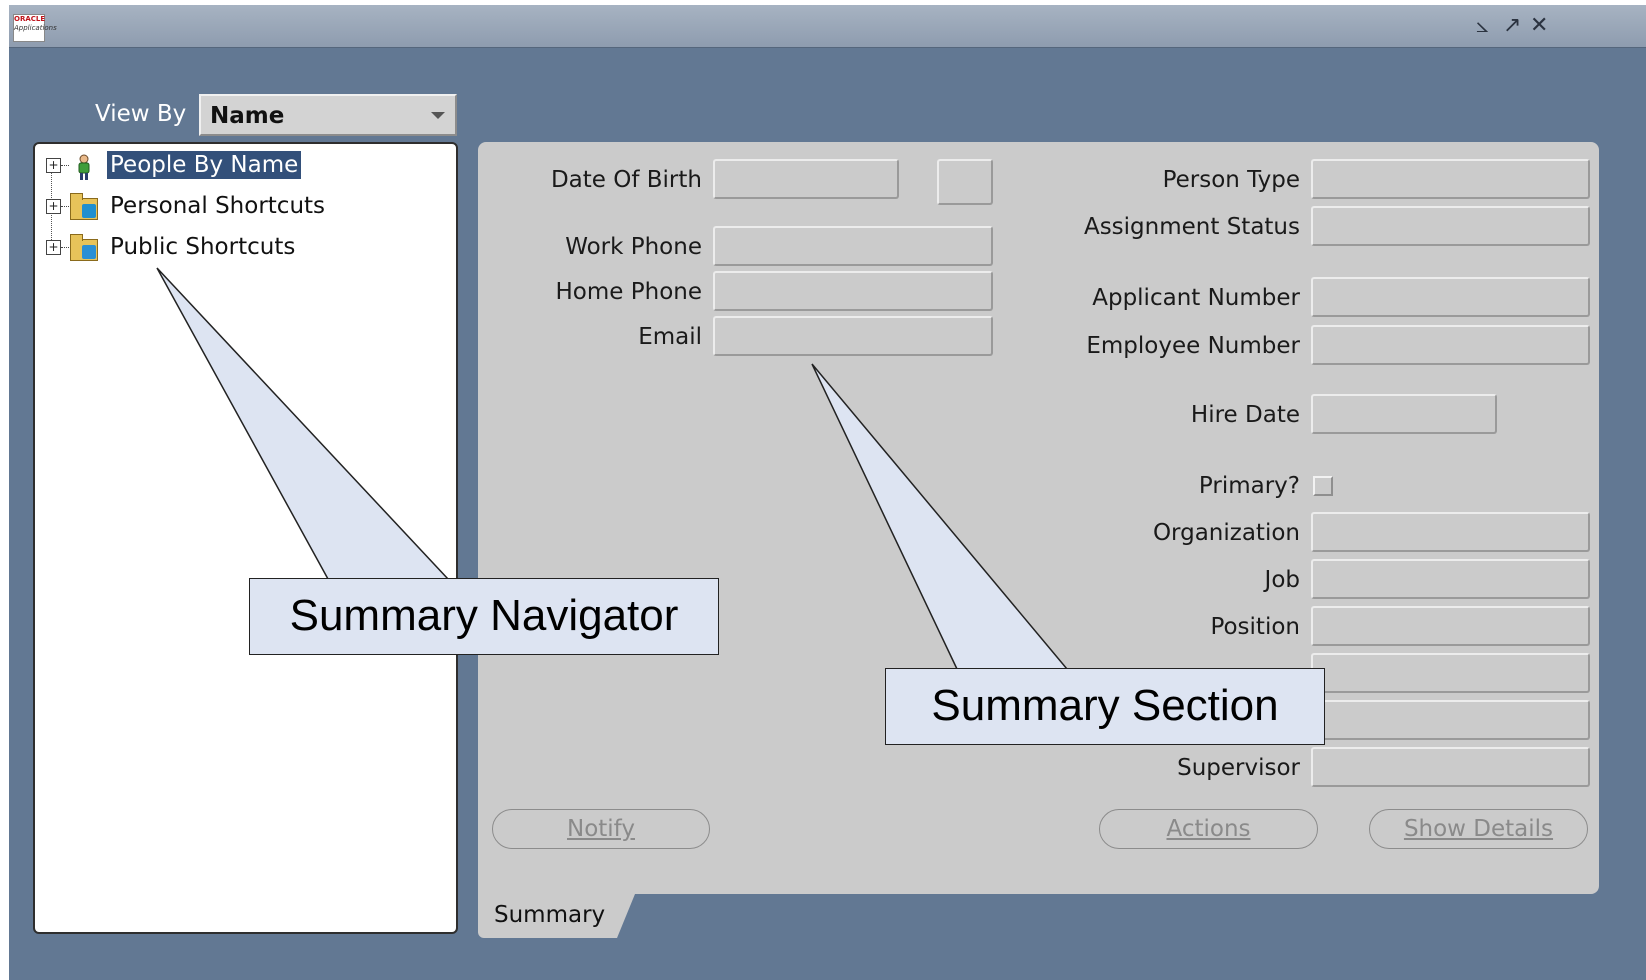 The width and height of the screenshot is (1646, 980). Describe the element at coordinates (484, 616) in the screenshot. I see `callout-summary-navigator: Summary Navigator` at that location.